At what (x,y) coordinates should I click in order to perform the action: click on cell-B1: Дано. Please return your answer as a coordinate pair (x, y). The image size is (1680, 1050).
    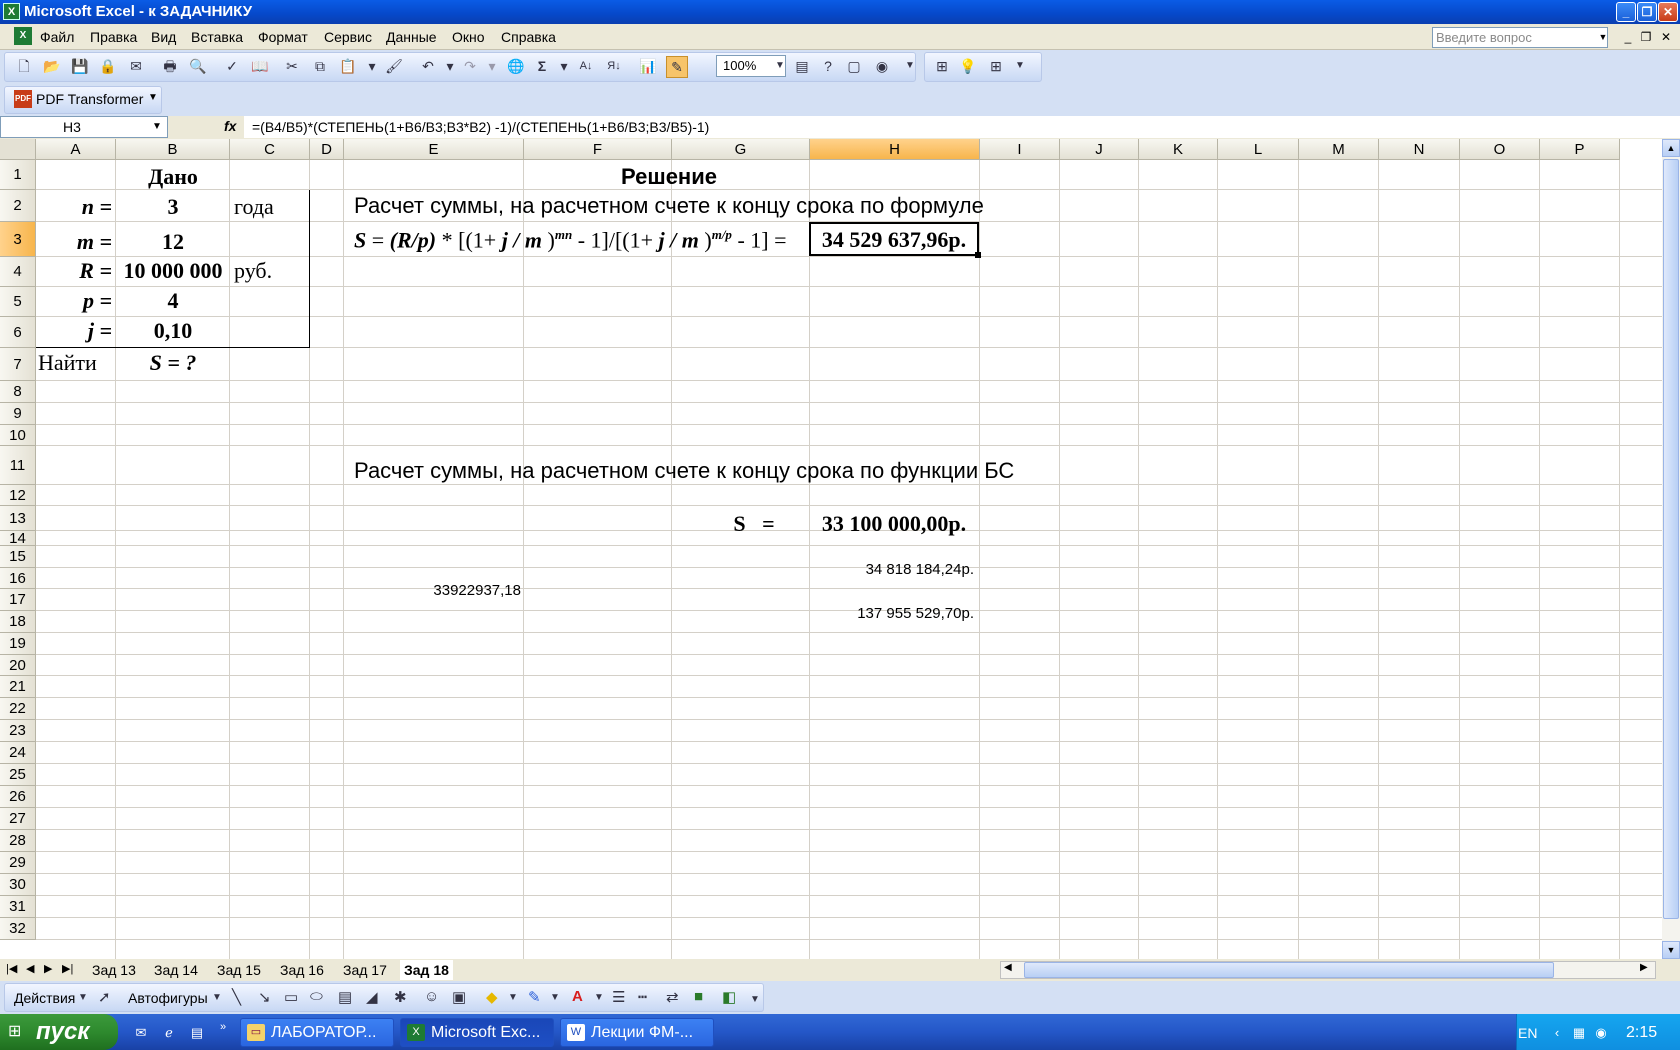
    Looking at the image, I should click on (173, 177).